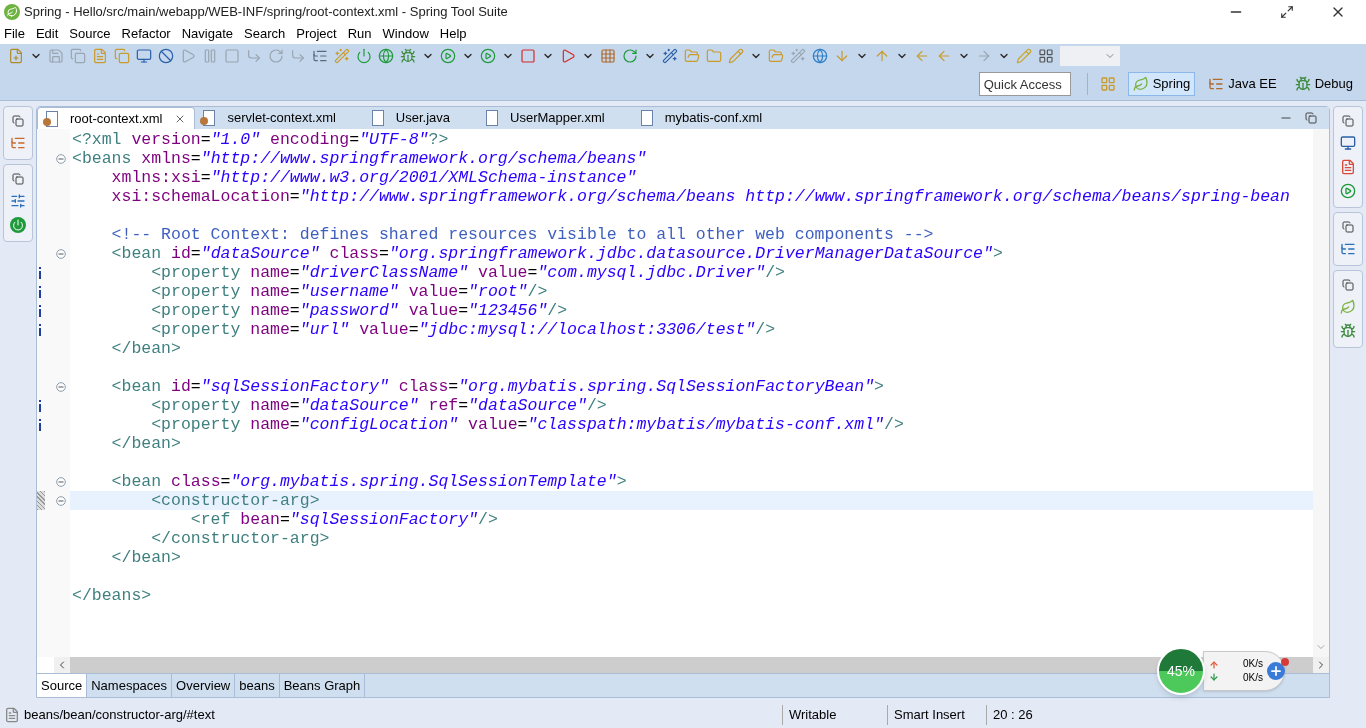 This screenshot has width=1366, height=728. What do you see at coordinates (47, 34) in the screenshot?
I see `menu-item: Edit` at bounding box center [47, 34].